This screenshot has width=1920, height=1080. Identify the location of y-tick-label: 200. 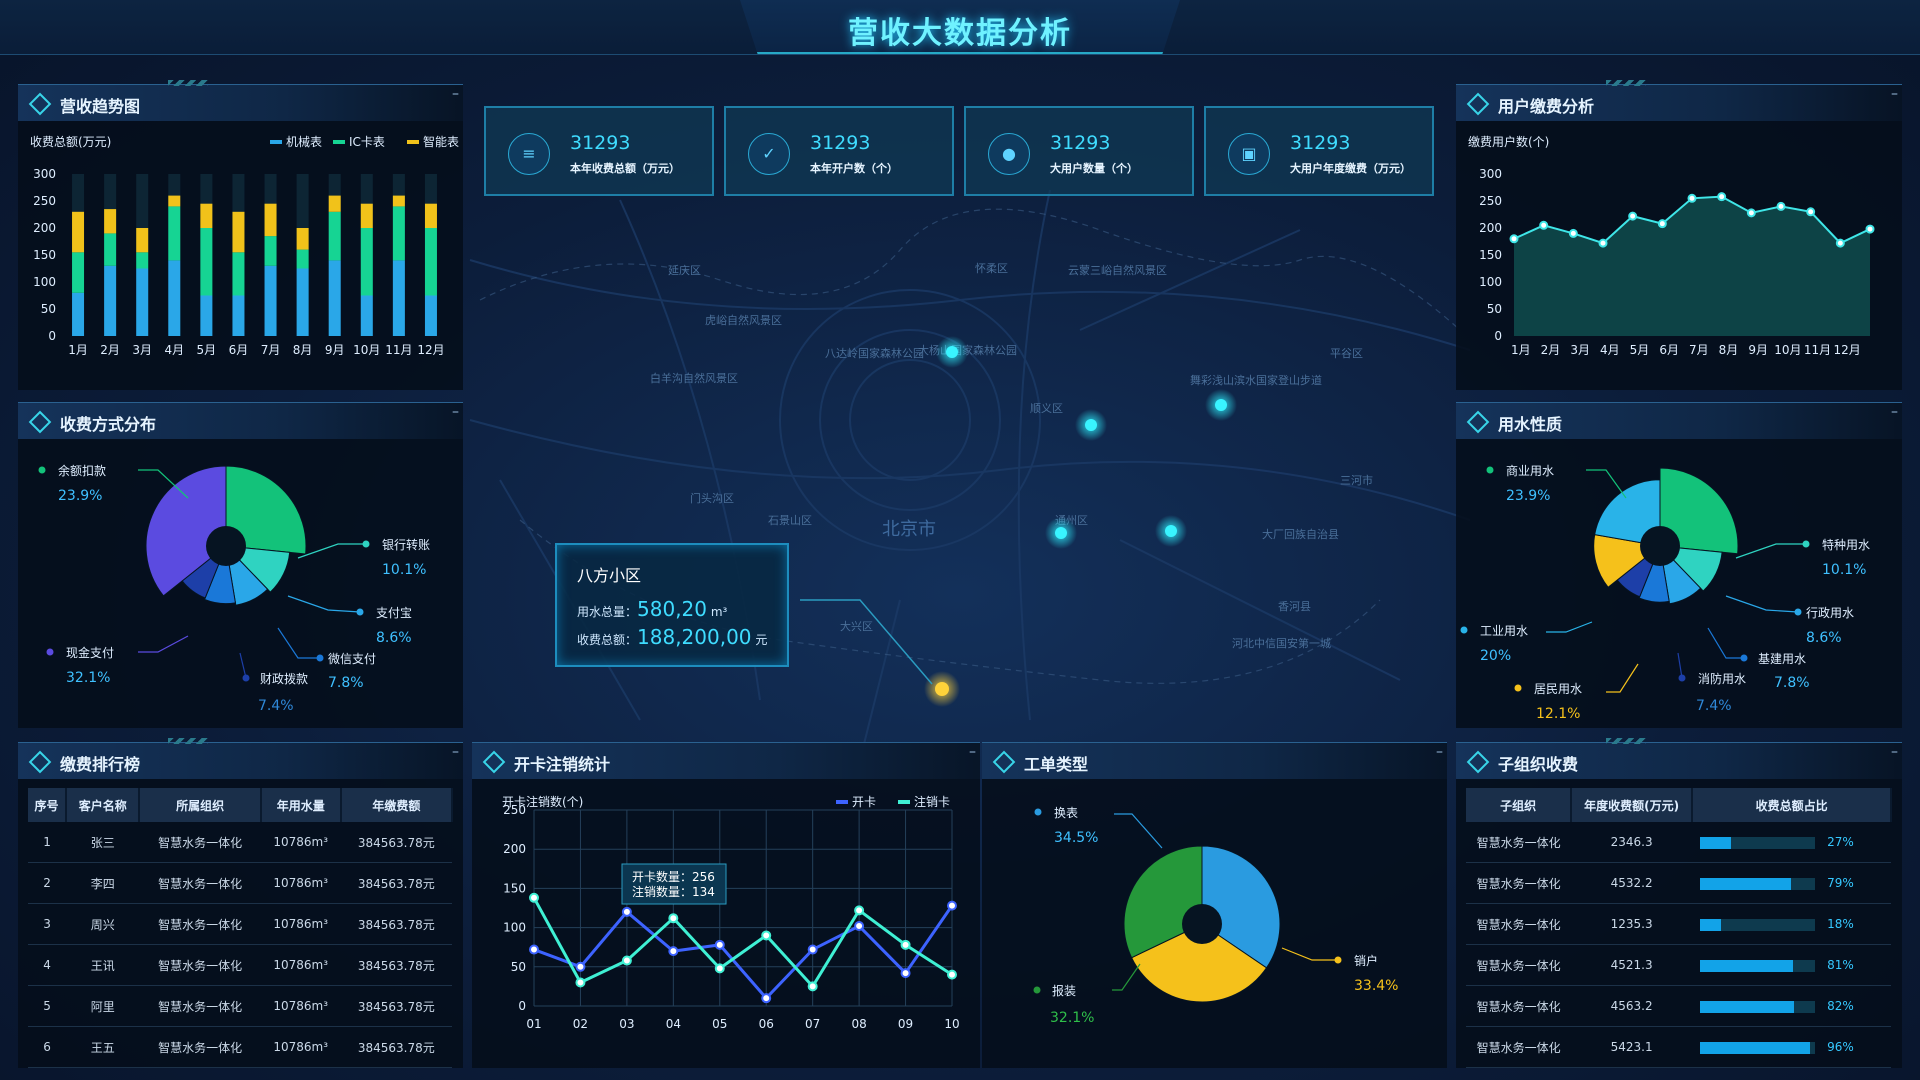
(514, 849).